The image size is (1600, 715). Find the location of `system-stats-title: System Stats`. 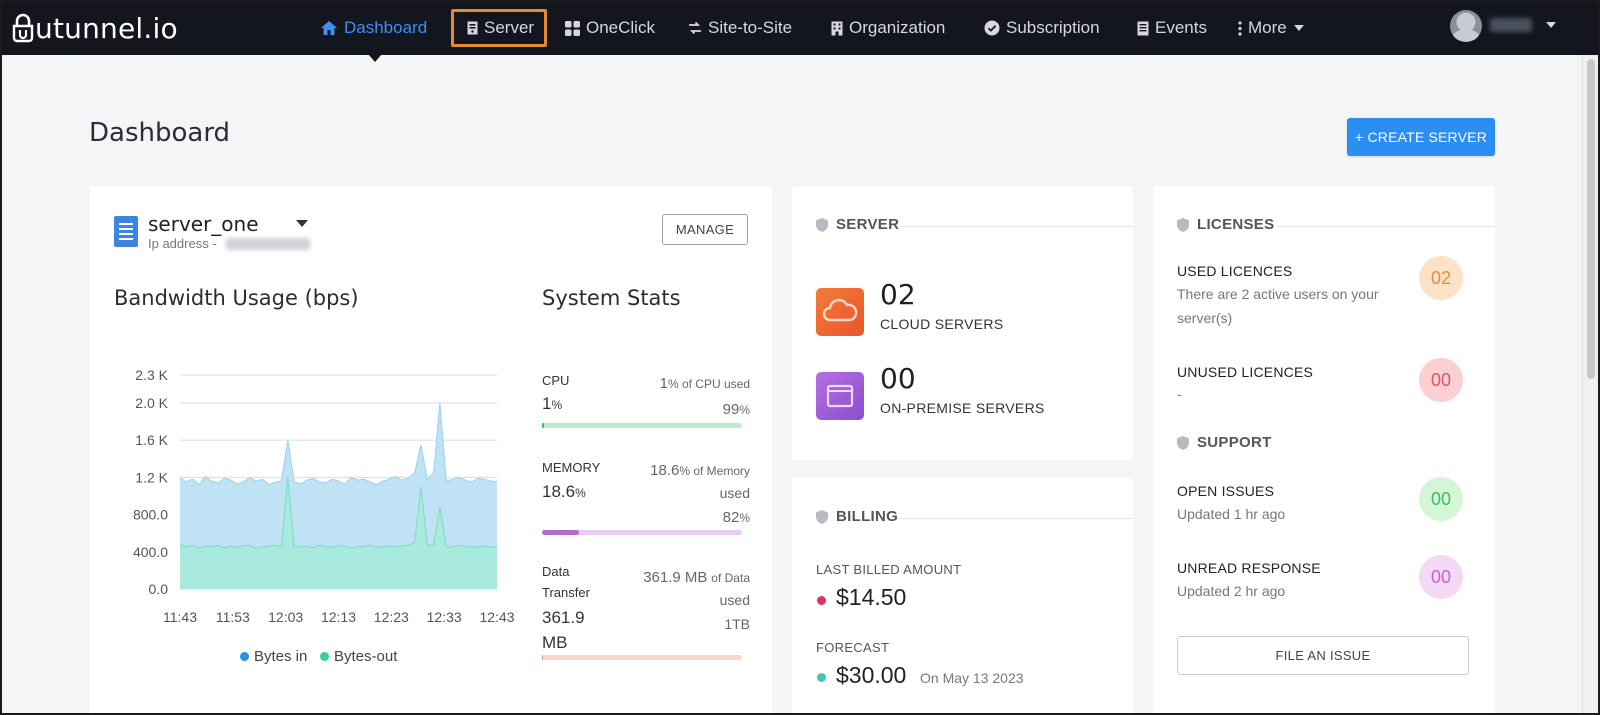

system-stats-title: System Stats is located at coordinates (611, 298).